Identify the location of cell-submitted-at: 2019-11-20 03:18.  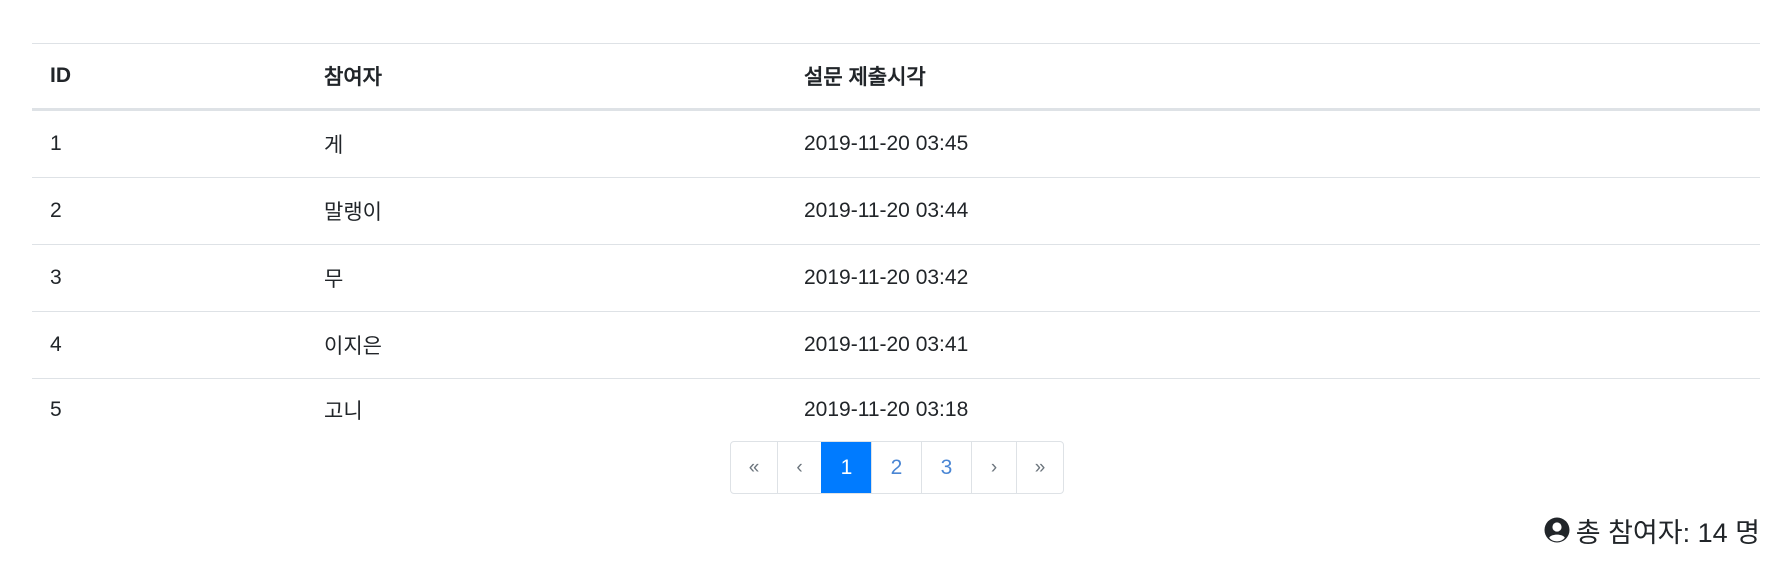
(886, 409).